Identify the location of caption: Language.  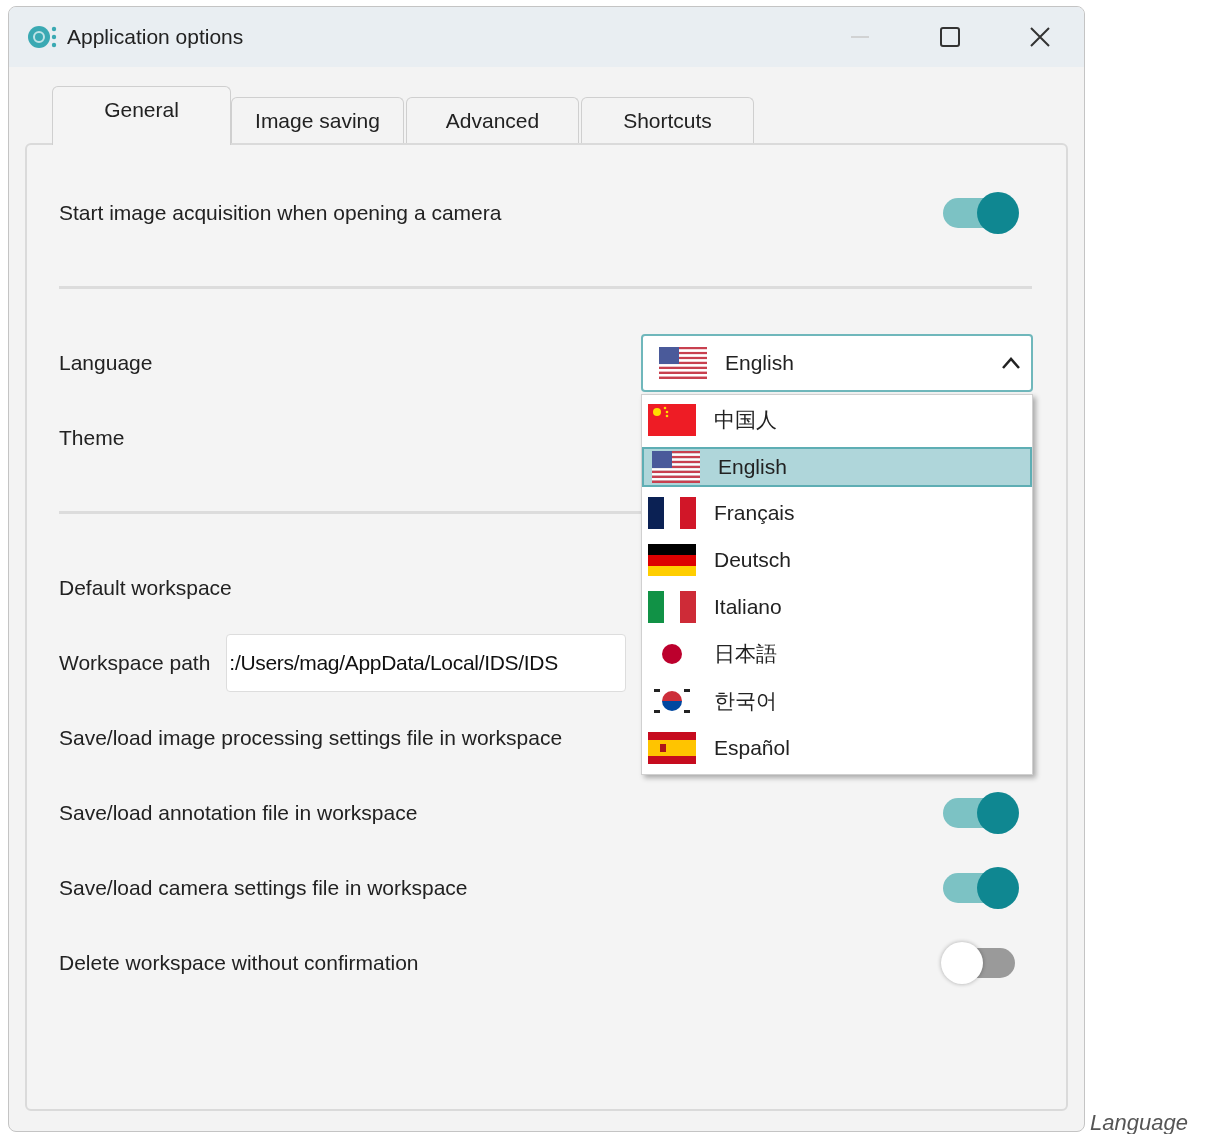
(1139, 1123).